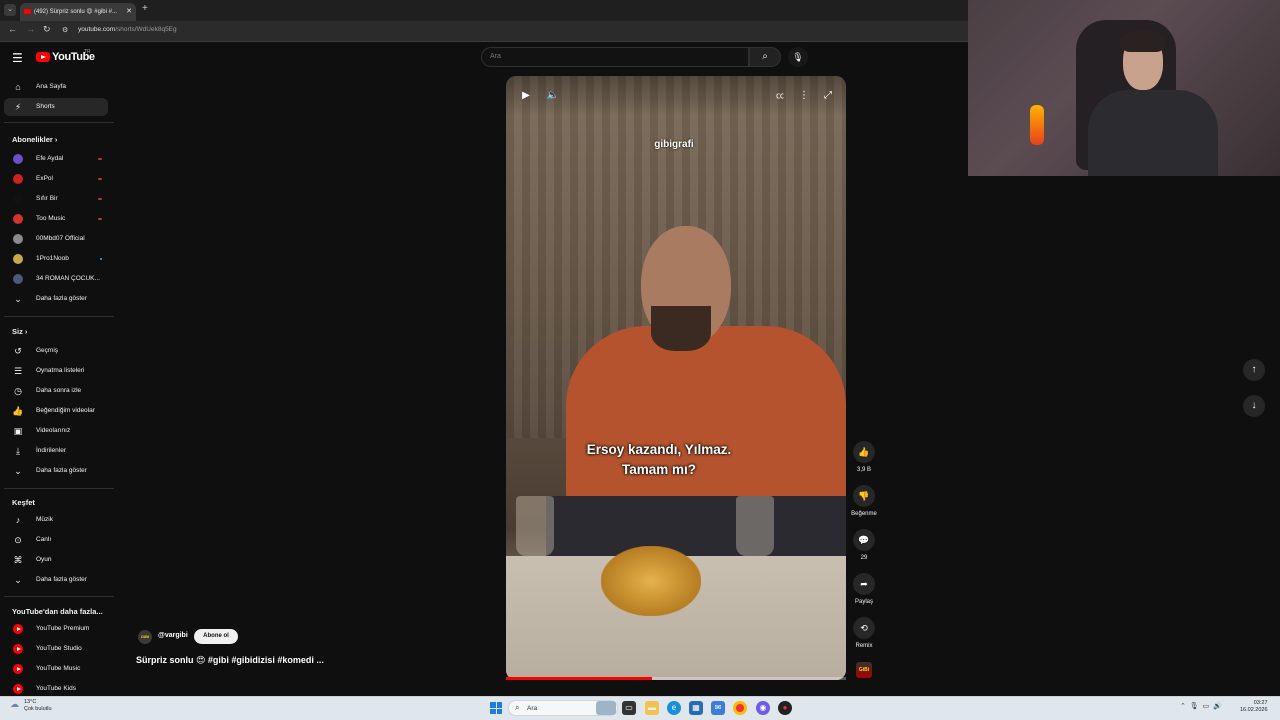 The image size is (1280, 720). What do you see at coordinates (864, 670) in the screenshot?
I see `sound-thumbnail: GiBi` at bounding box center [864, 670].